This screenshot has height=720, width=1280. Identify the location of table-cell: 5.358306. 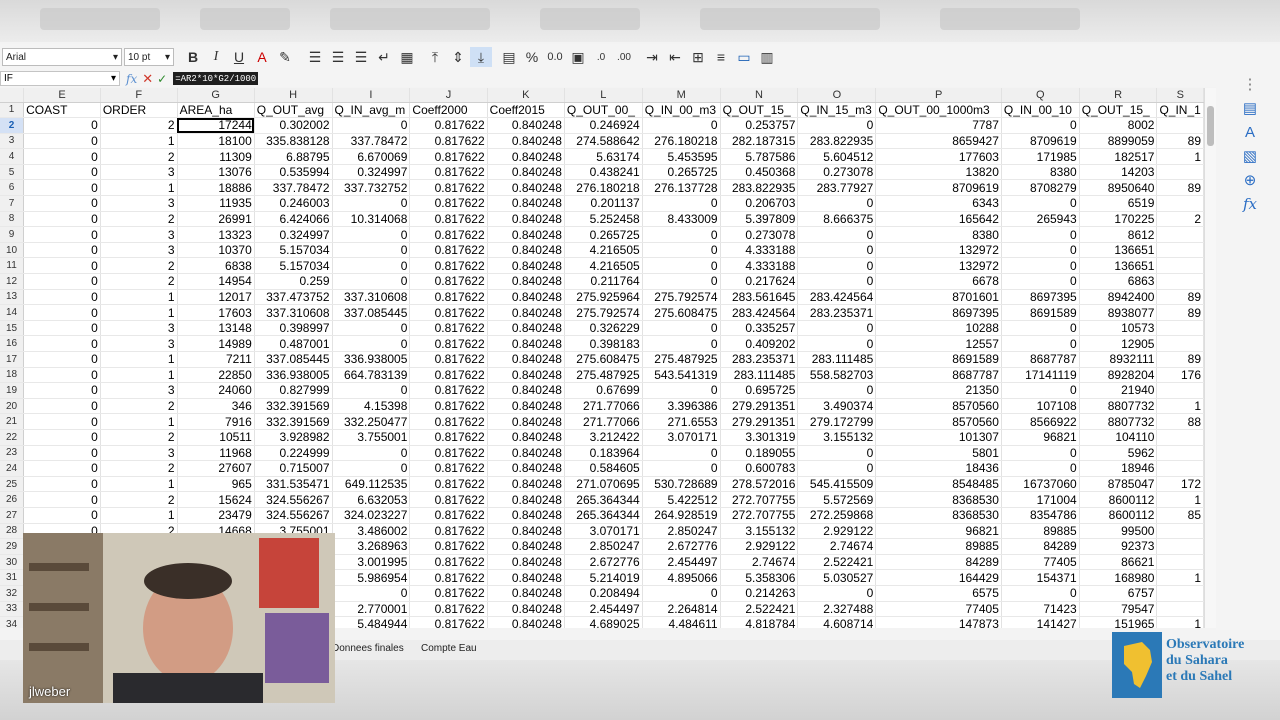
(759, 577).